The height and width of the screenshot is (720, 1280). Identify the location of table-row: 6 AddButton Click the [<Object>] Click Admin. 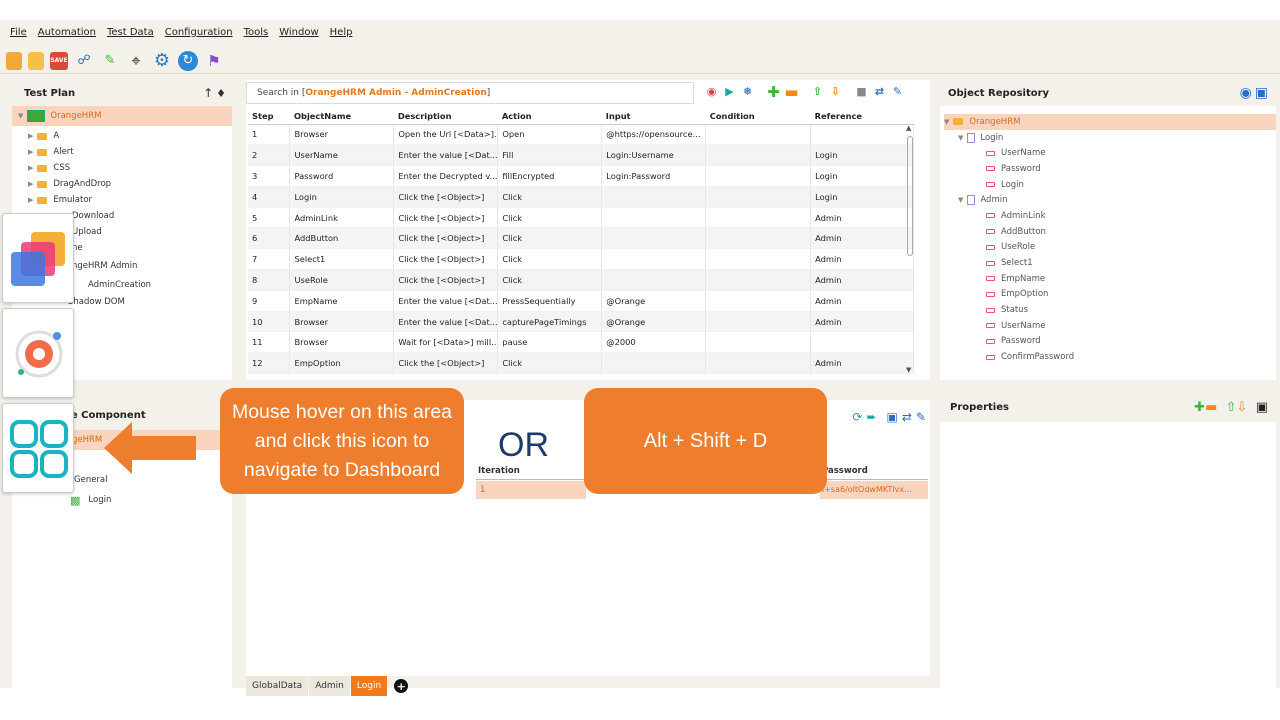
(581, 238).